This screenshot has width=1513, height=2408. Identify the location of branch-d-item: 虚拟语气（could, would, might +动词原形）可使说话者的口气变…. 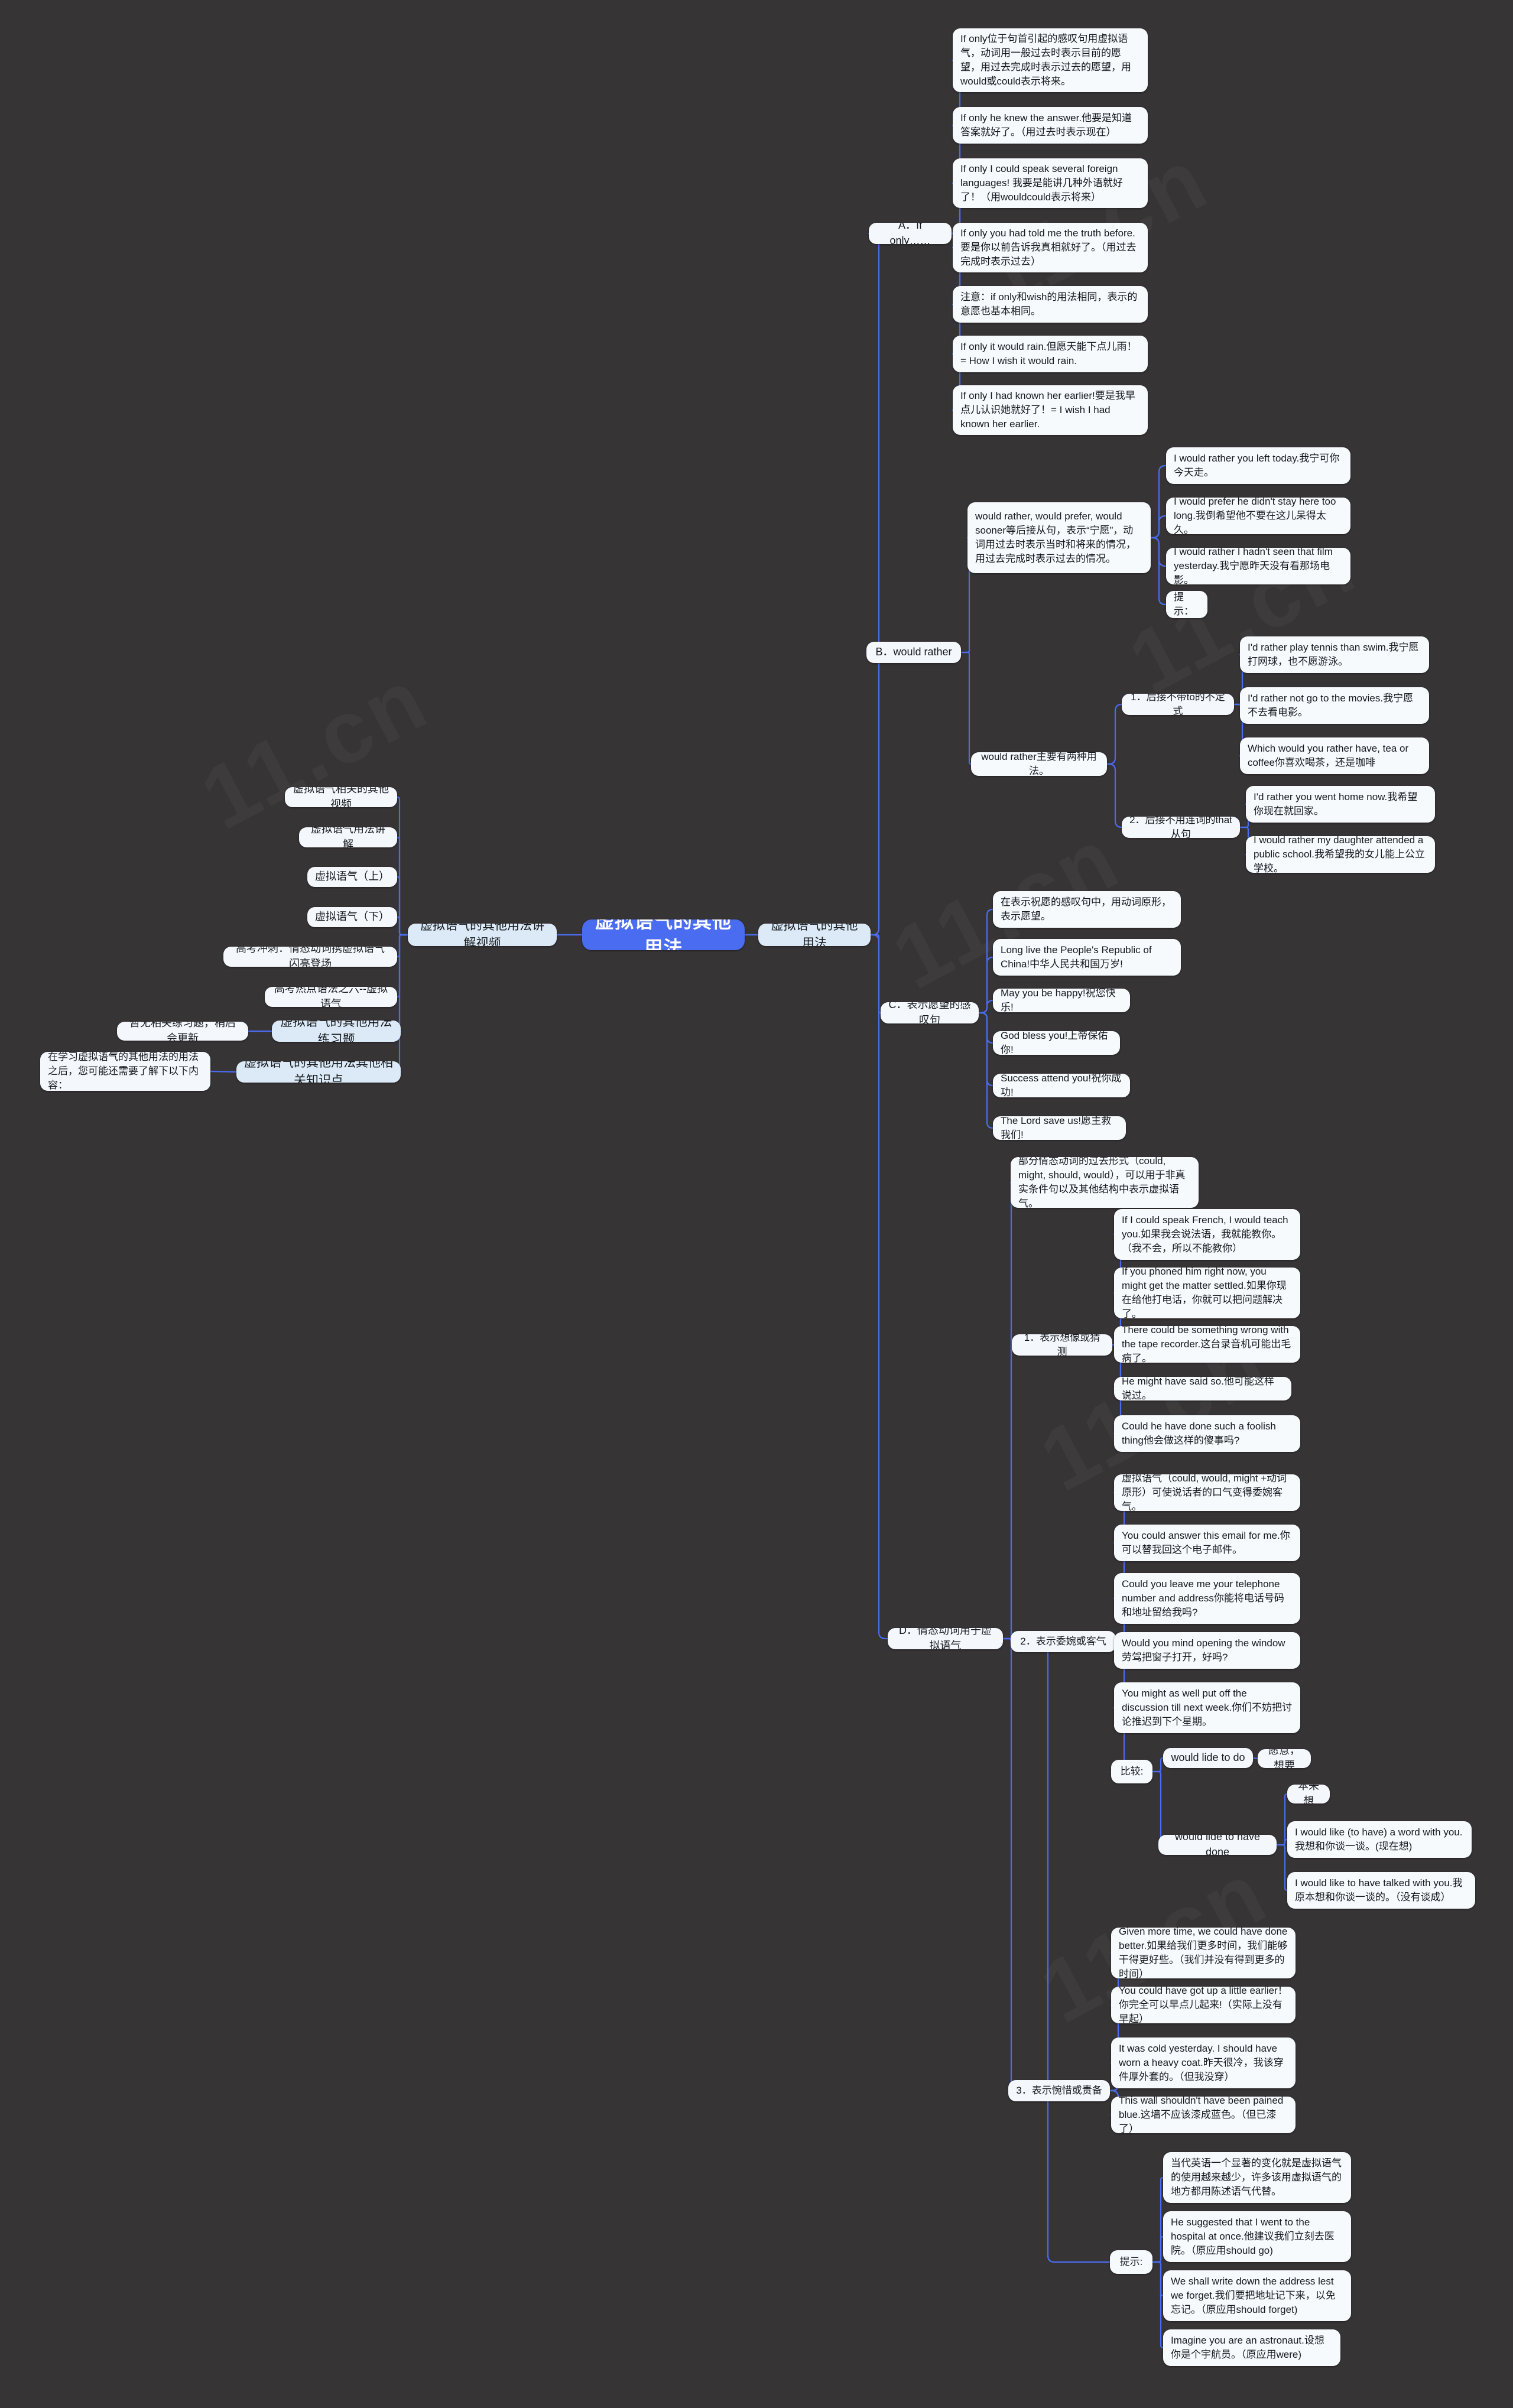
(1207, 1492).